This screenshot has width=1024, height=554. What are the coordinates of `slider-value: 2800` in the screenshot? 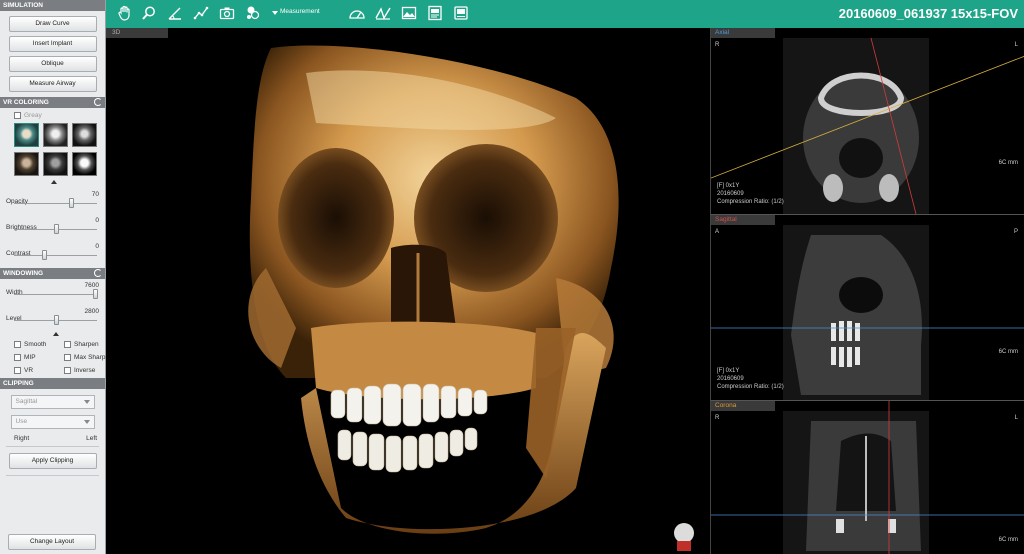 It's located at (91, 311).